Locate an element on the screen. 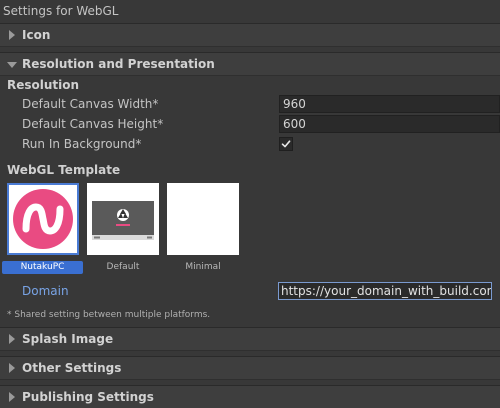  canvas-height-field: 600 is located at coordinates (389, 124).